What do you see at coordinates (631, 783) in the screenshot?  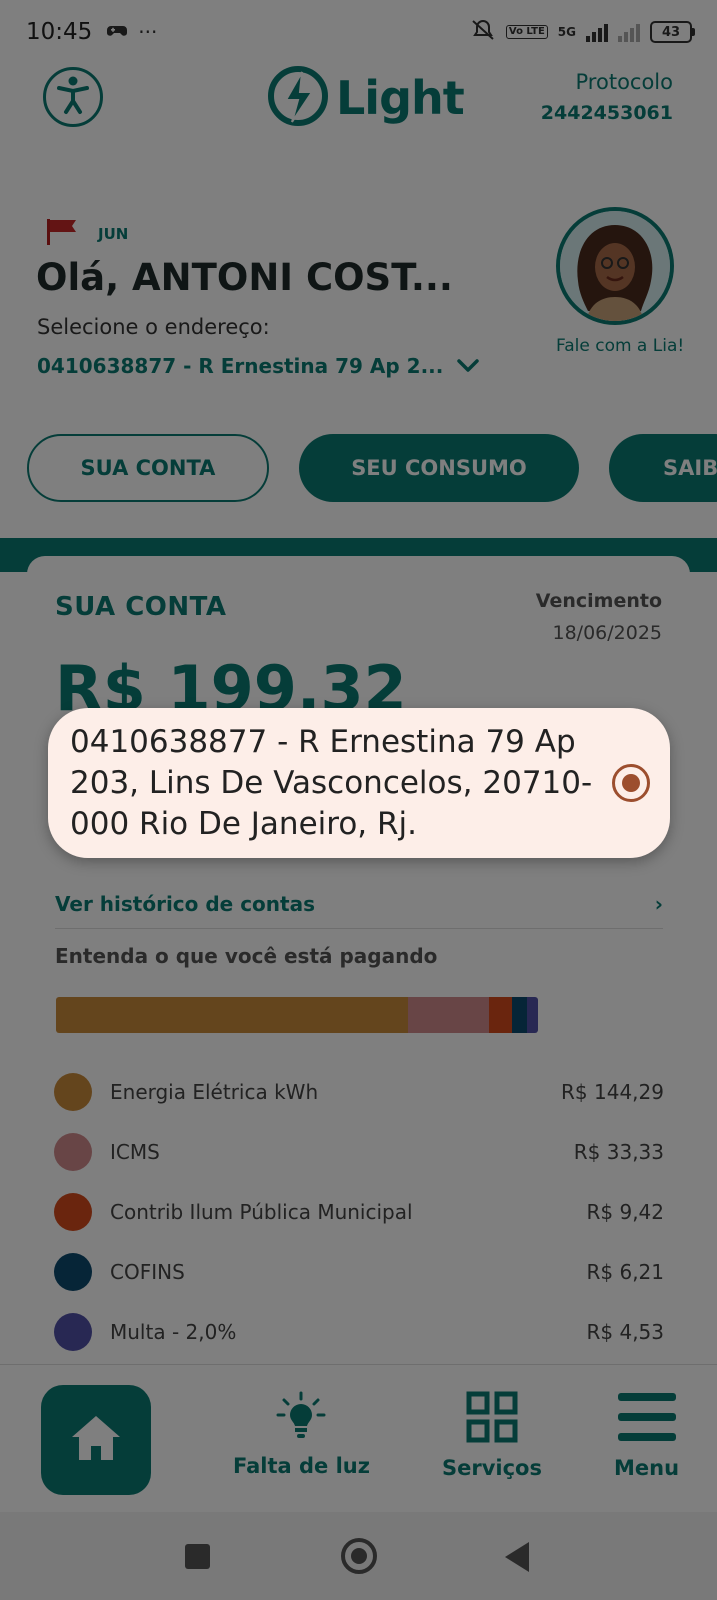 I see `radio-selected-icon` at bounding box center [631, 783].